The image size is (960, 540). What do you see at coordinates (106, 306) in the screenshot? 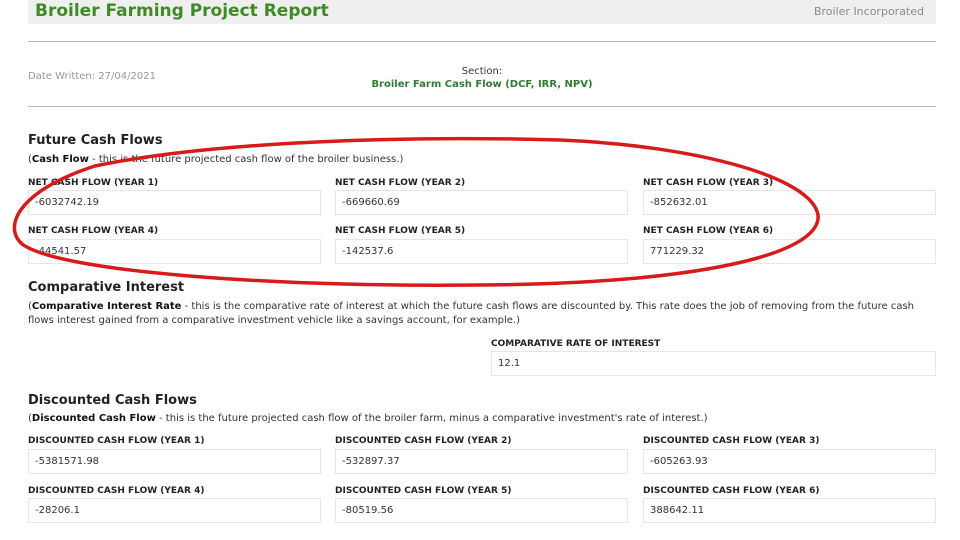
I see `desc-term: Comparative Interest Rate` at bounding box center [106, 306].